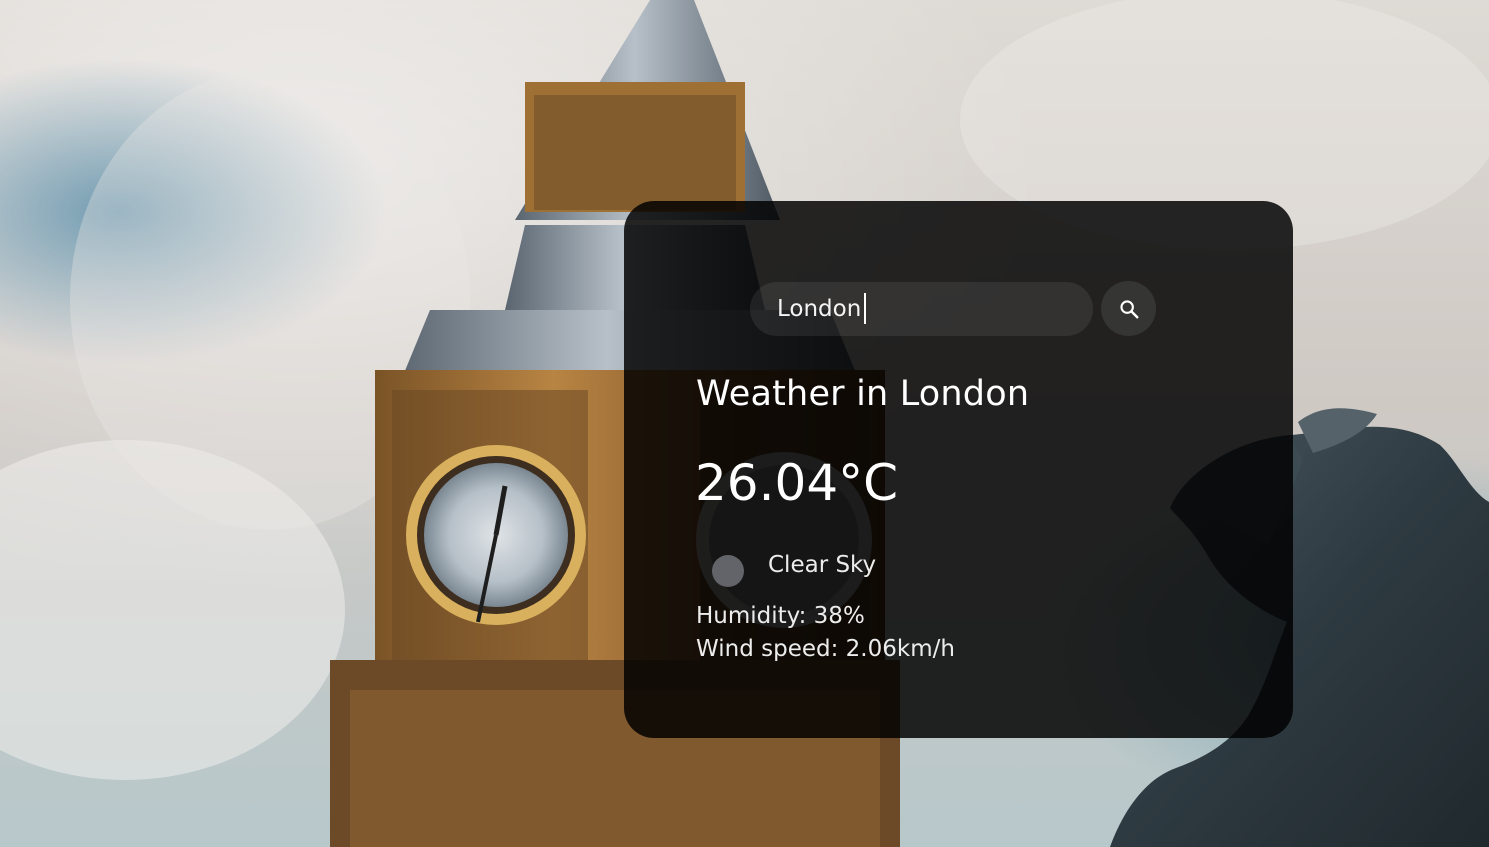  What do you see at coordinates (728, 571) in the screenshot?
I see `weather-condition-icon` at bounding box center [728, 571].